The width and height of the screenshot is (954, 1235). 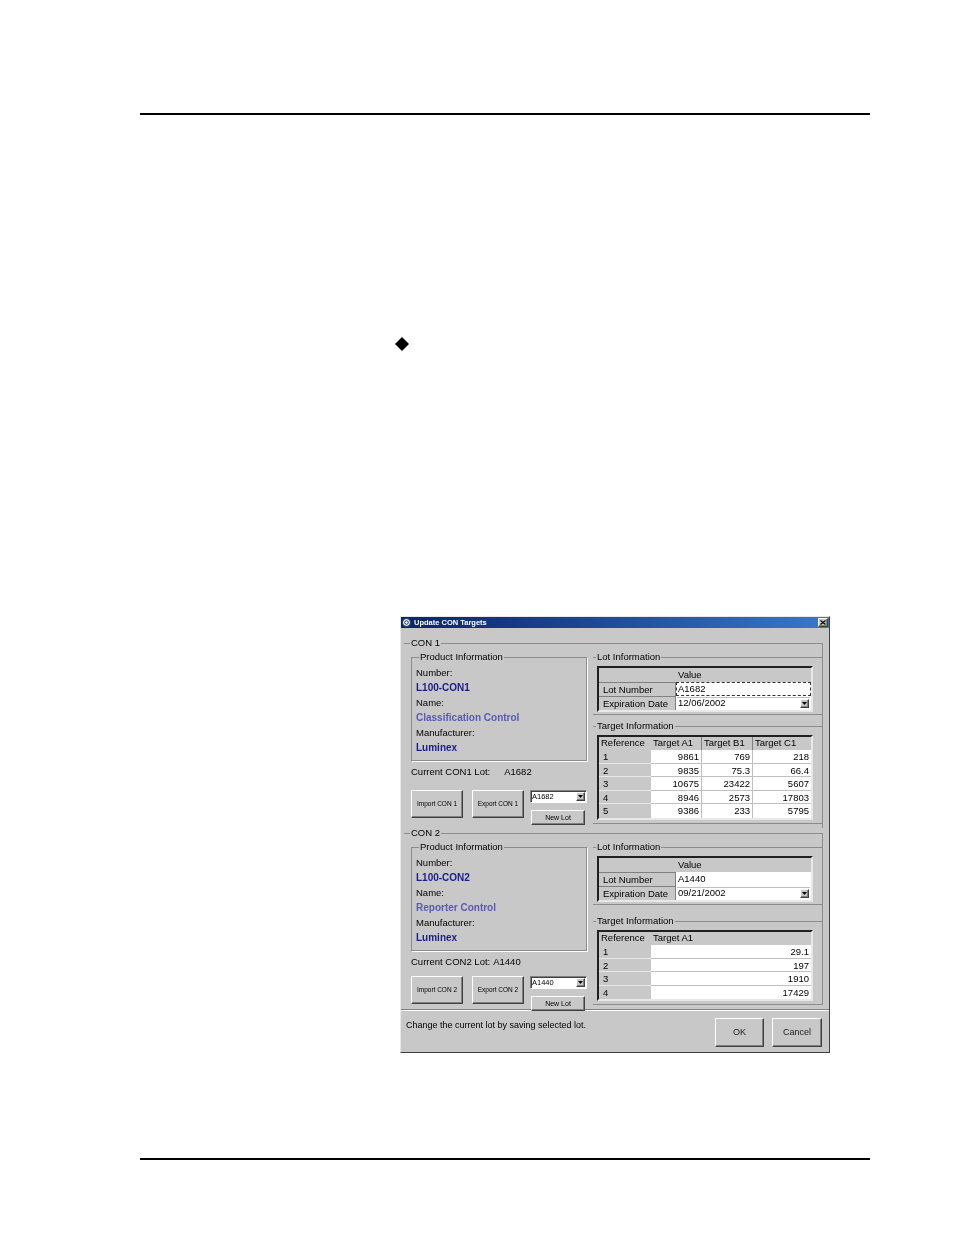 I want to click on table-cell: 9861, so click(x=676, y=757).